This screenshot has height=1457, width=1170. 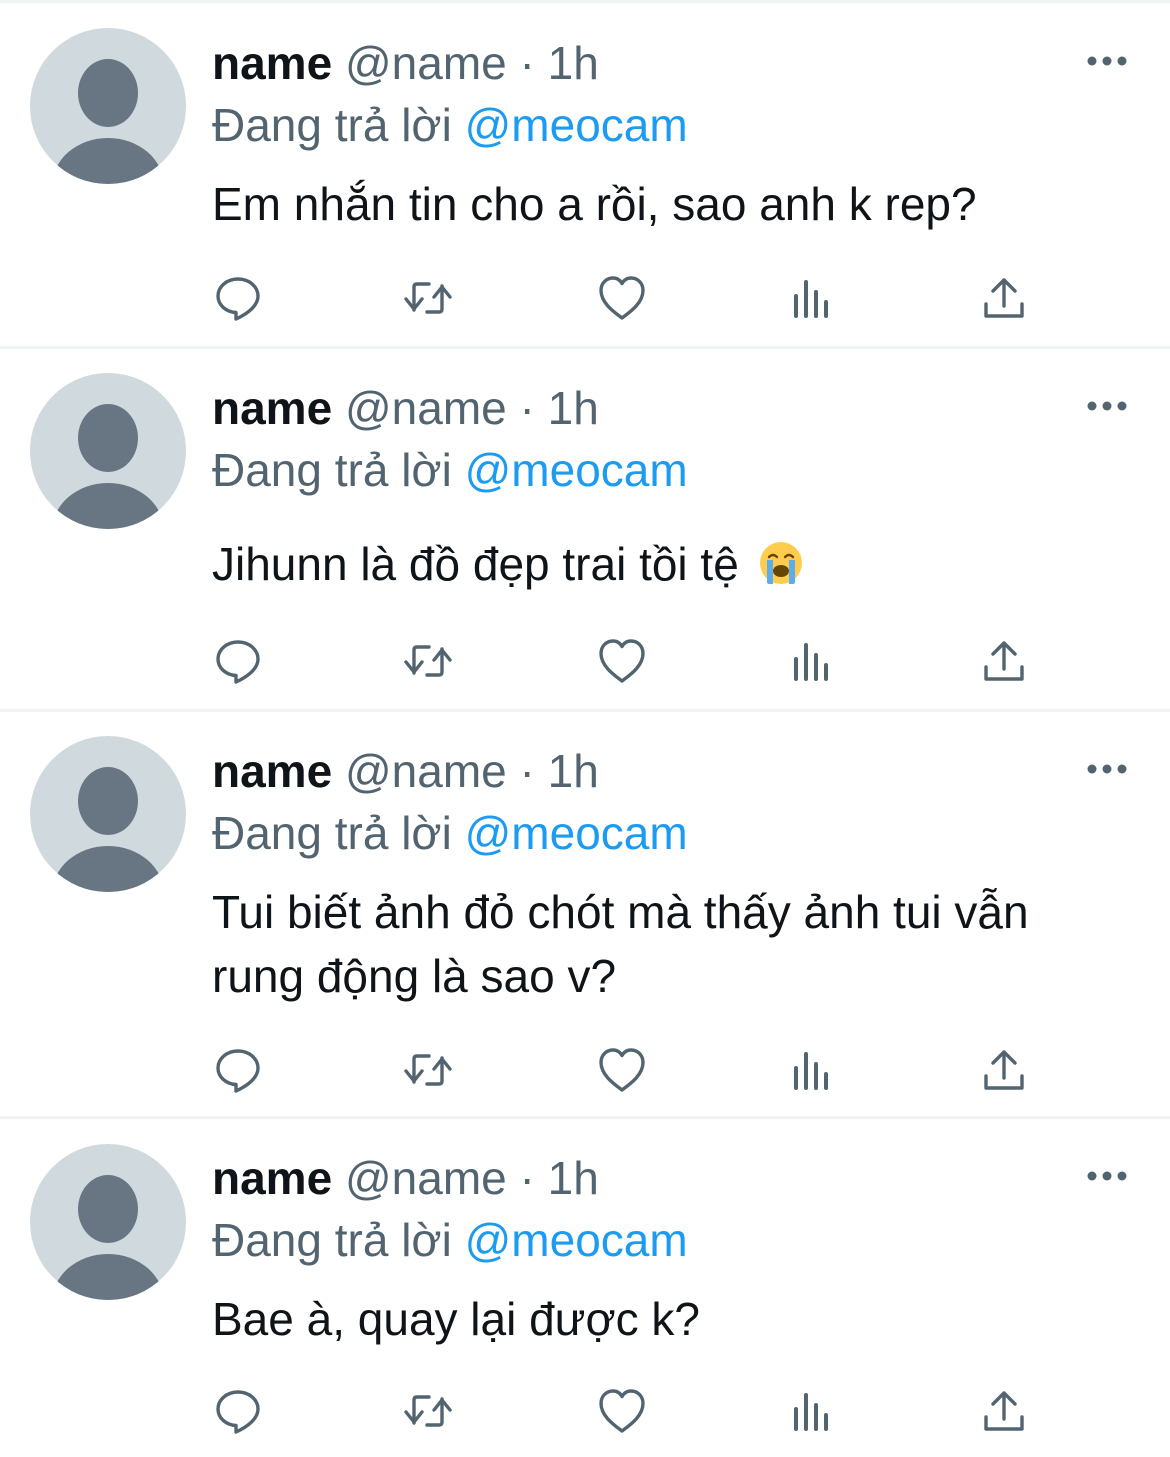 I want to click on tweet-text: Jihunn là đồ đẹp trai tồi tệ, so click(x=672, y=564).